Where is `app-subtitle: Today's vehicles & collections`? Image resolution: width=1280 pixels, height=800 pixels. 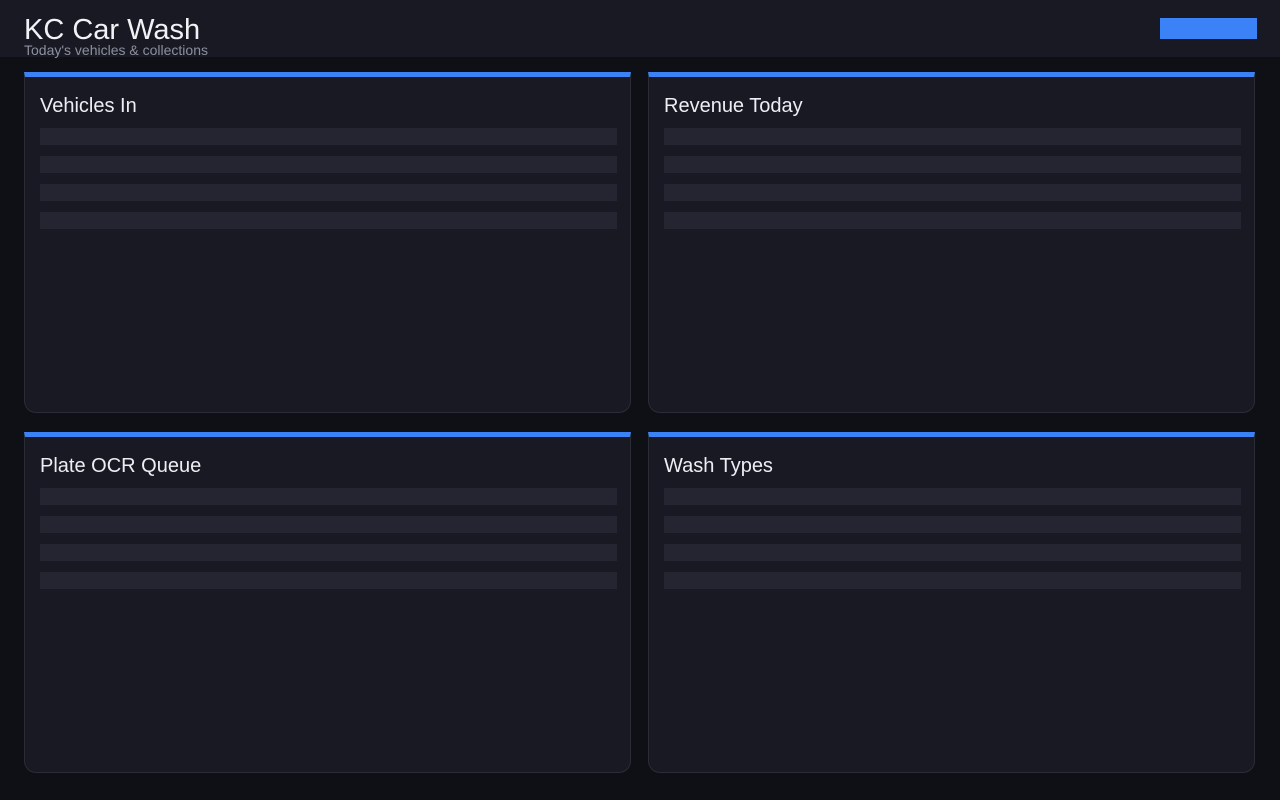
app-subtitle: Today's vehicles & collections is located at coordinates (116, 50).